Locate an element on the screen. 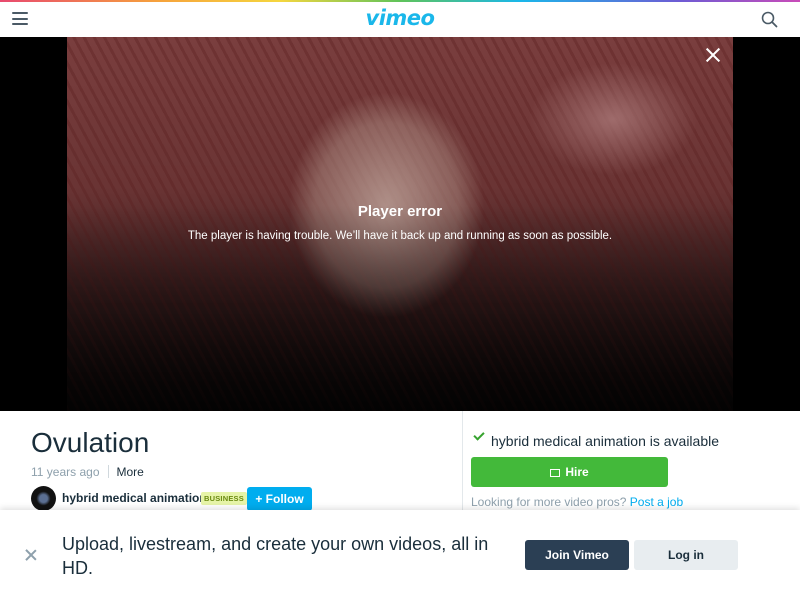 The image size is (800, 600). section-divider is located at coordinates (462, 461).